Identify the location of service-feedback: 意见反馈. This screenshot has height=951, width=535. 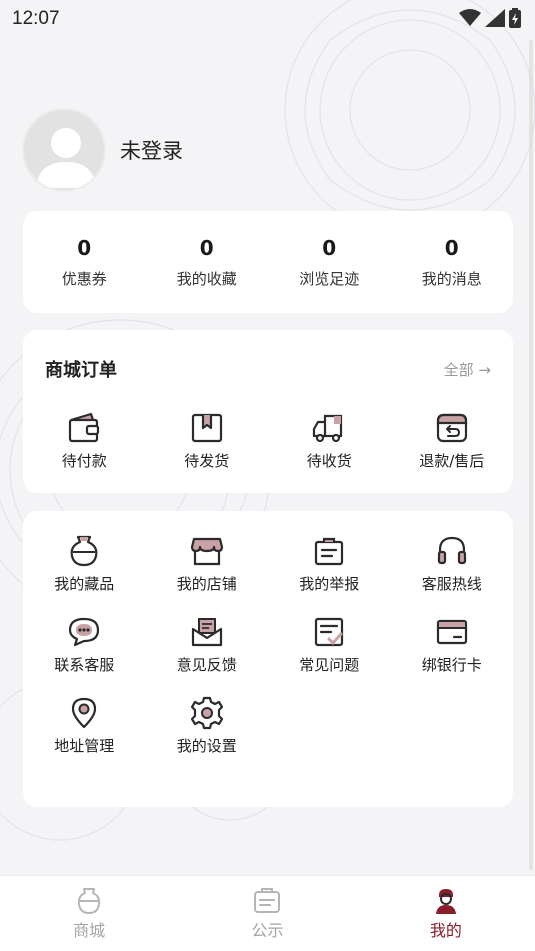
(207, 644).